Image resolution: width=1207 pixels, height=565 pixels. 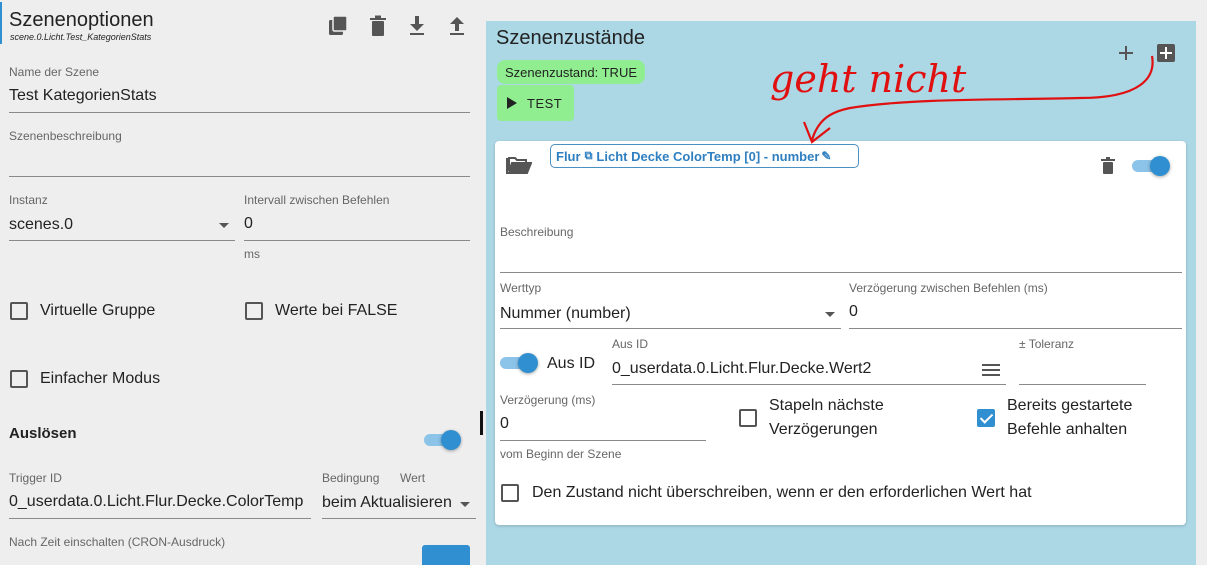 I want to click on values-false-checkbox, so click(x=254, y=311).